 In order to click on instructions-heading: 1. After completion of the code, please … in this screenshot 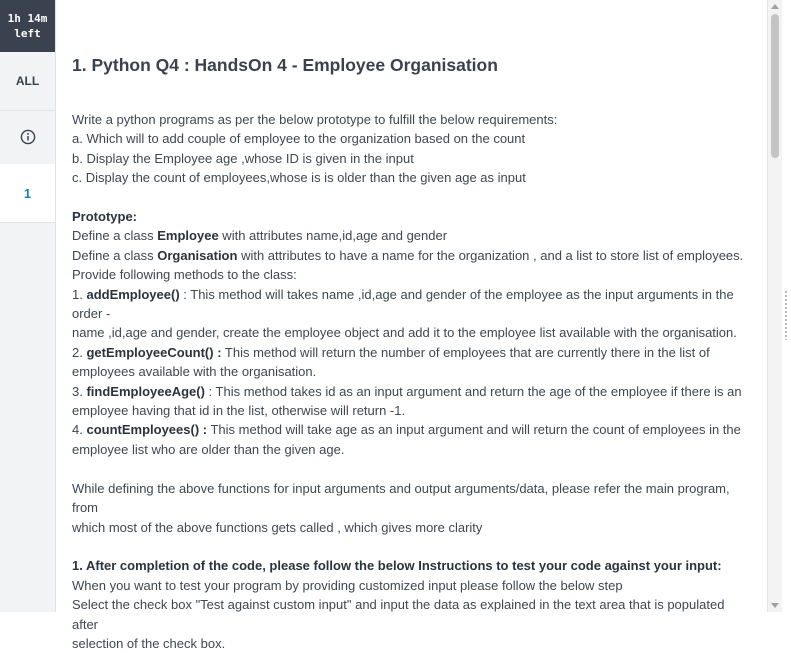, I will do `click(397, 566)`.